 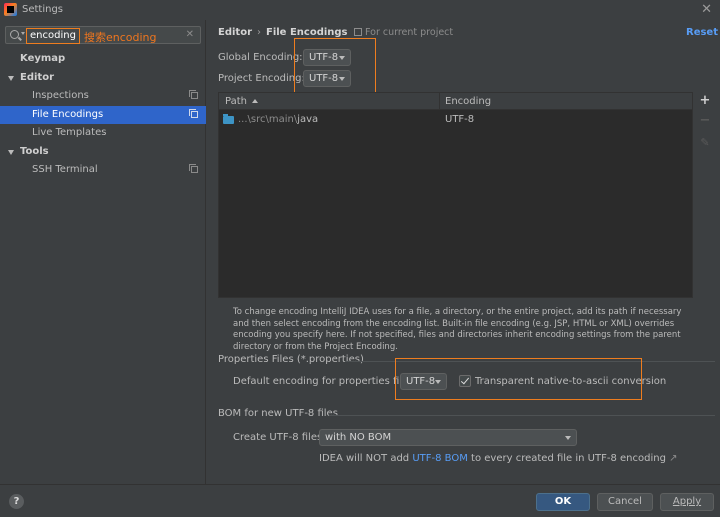 I want to click on ok-button: OK, so click(x=563, y=502).